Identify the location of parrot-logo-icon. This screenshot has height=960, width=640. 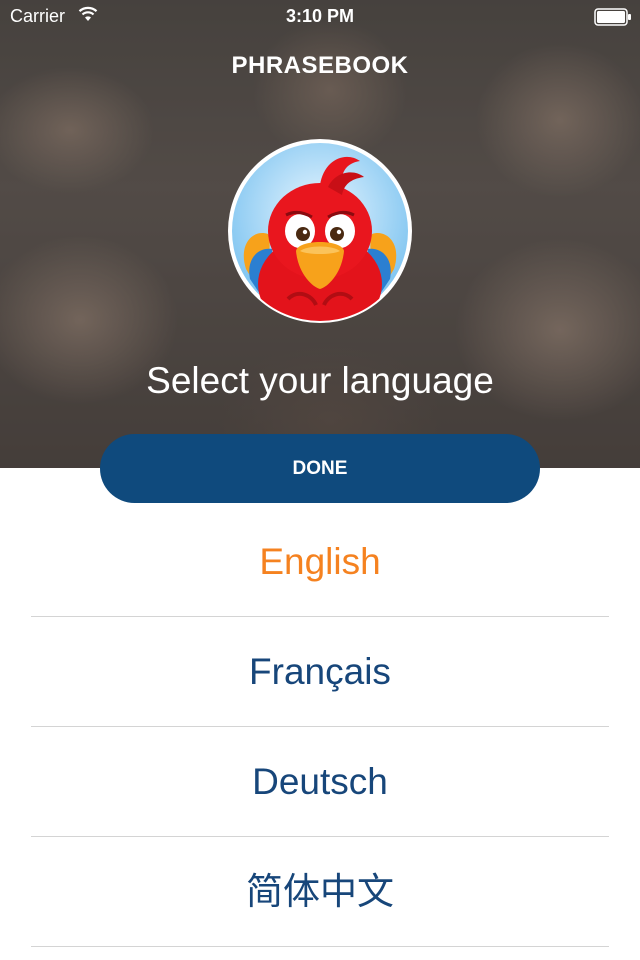
(320, 231).